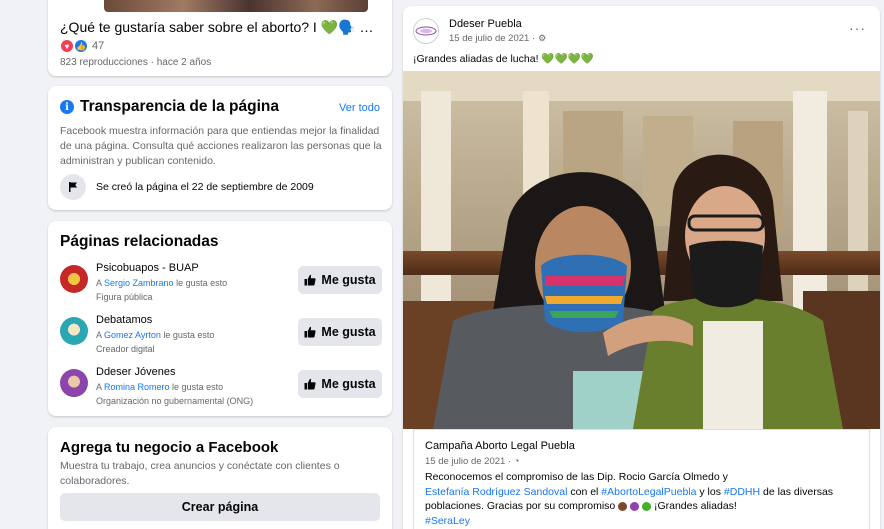 The width and height of the screenshot is (884, 529). I want to click on ddeser-logo-icon, so click(426, 31).